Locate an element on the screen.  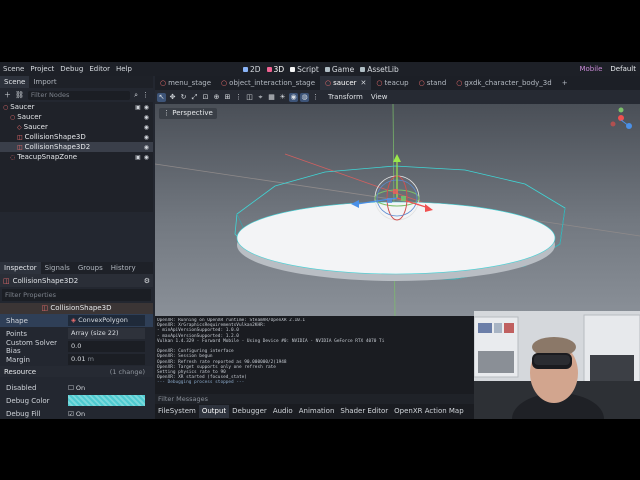
view-menu: View is located at coordinates (379, 97).